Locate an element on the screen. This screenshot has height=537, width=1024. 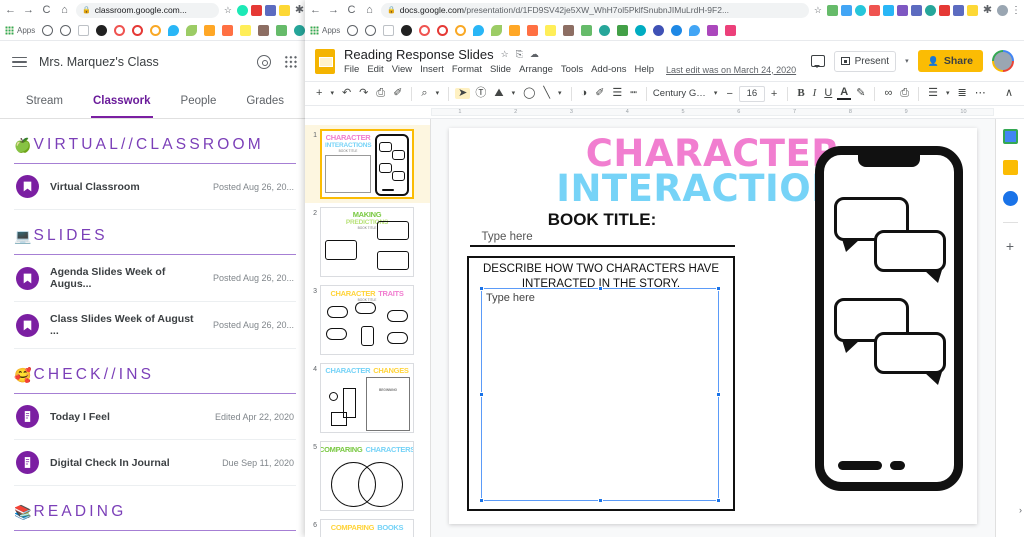
resize-handle-sw is located at coordinates (481, 501).